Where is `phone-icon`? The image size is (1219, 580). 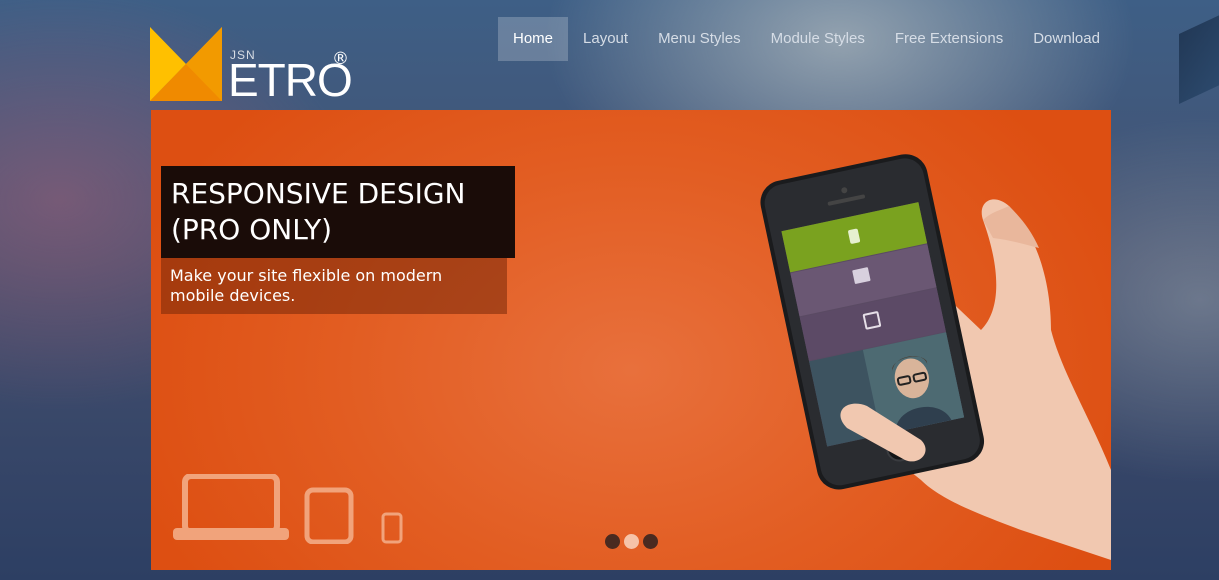
phone-icon is located at coordinates (392, 528).